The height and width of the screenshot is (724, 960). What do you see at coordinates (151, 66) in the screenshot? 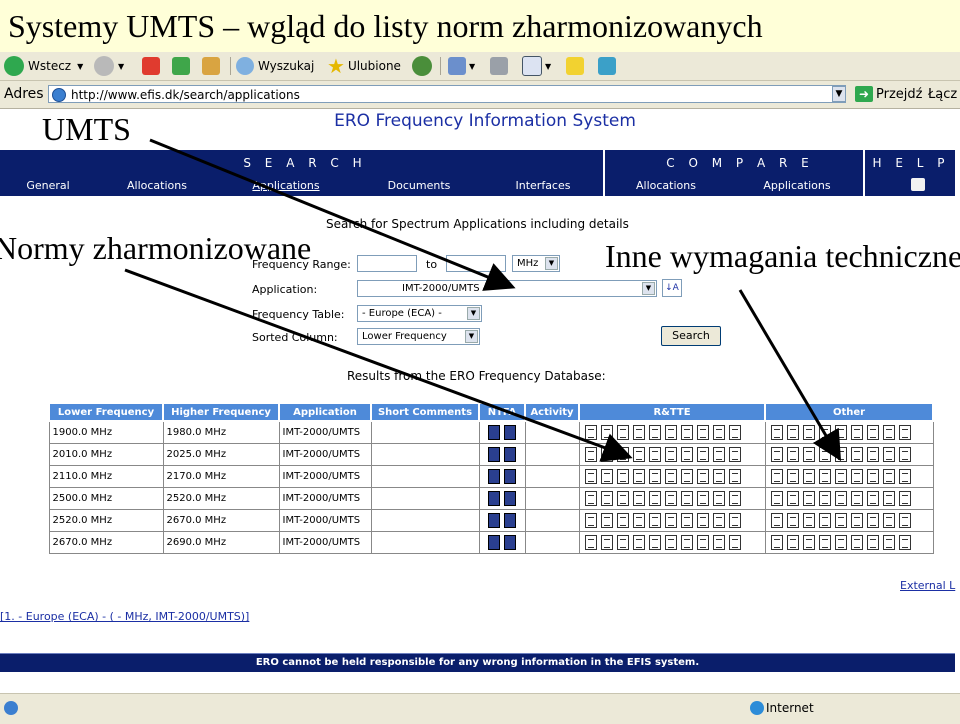
I see `stop-button` at bounding box center [151, 66].